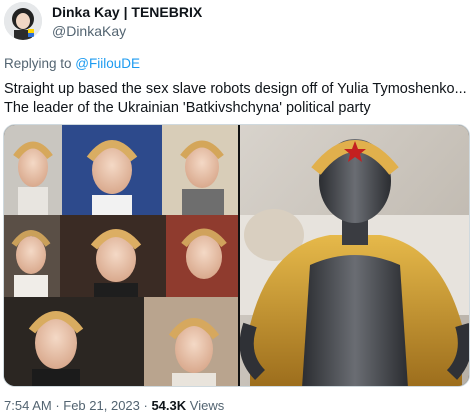 This screenshot has width=474, height=416. Describe the element at coordinates (127, 12) in the screenshot. I see `display-name: Dinka Kay | TENEBRIX` at that location.